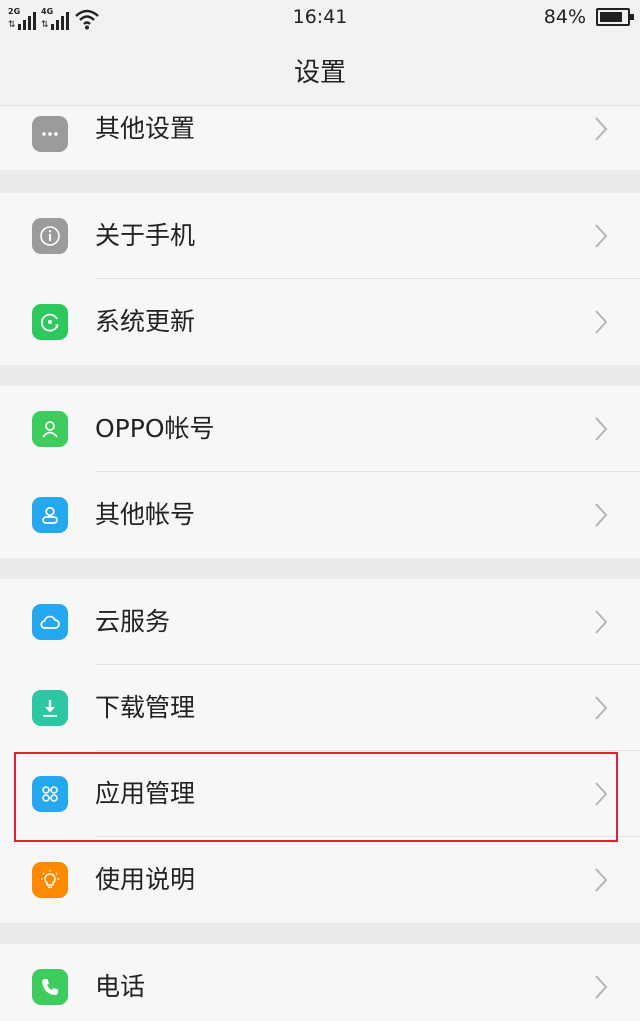 This screenshot has width=640, height=1021. What do you see at coordinates (588, 17) in the screenshot?
I see `status-icons-right: 84%` at bounding box center [588, 17].